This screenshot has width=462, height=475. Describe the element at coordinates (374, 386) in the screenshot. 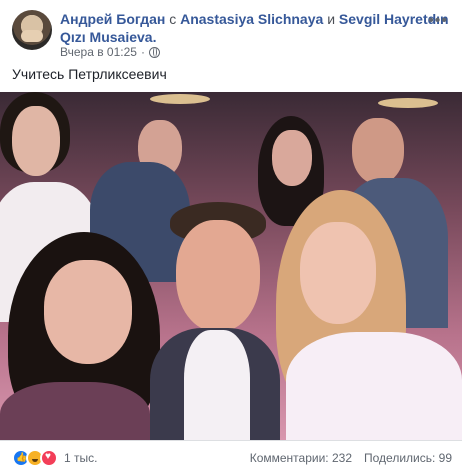

I see `right-woman-dress` at that location.